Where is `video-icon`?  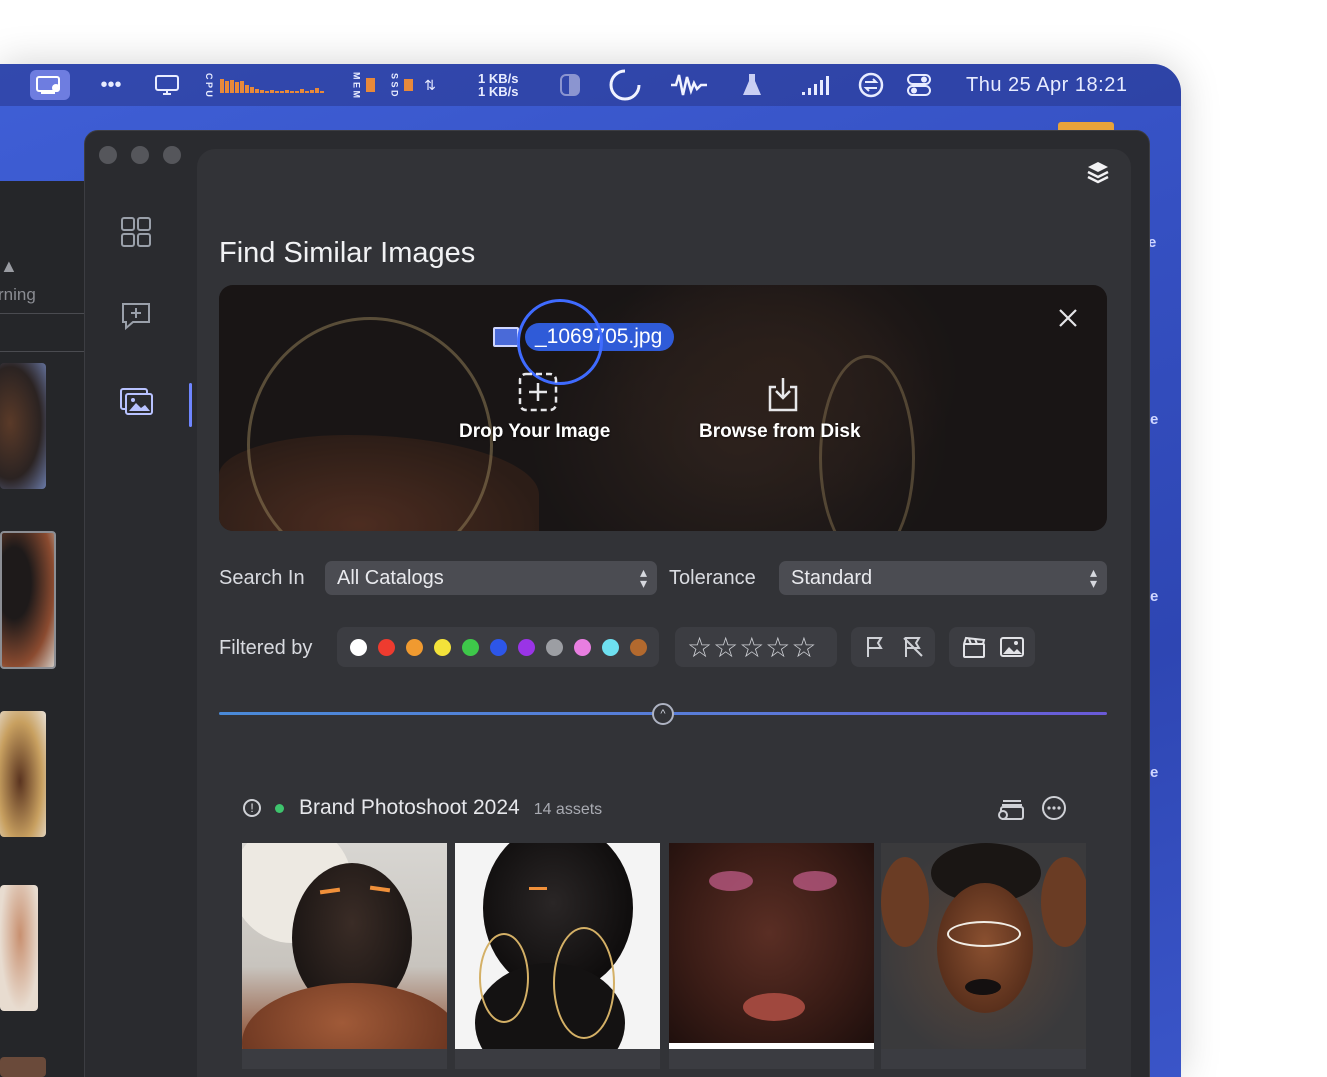 video-icon is located at coordinates (974, 649).